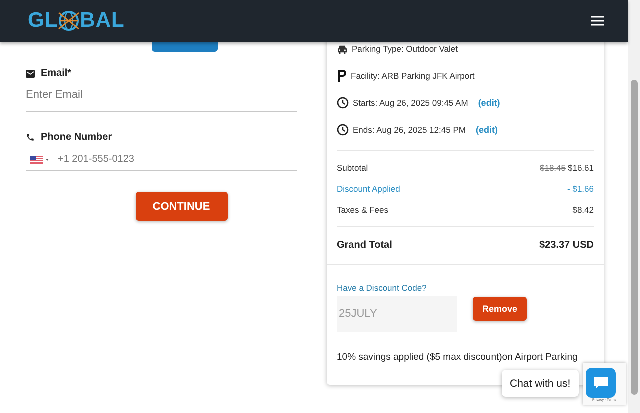 The width and height of the screenshot is (640, 413). I want to click on scrollbar, so click(634, 206).